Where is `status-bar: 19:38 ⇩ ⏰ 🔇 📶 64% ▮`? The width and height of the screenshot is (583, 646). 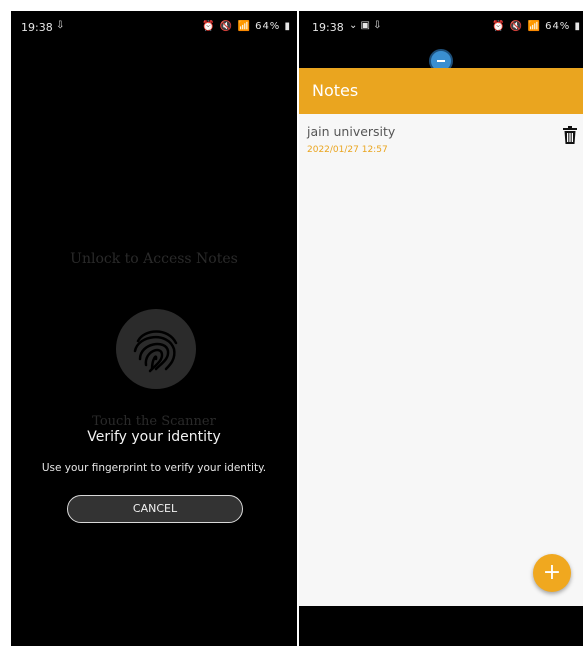 status-bar: 19:38 ⇩ ⏰ 🔇 📶 64% ▮ is located at coordinates (154, 26).